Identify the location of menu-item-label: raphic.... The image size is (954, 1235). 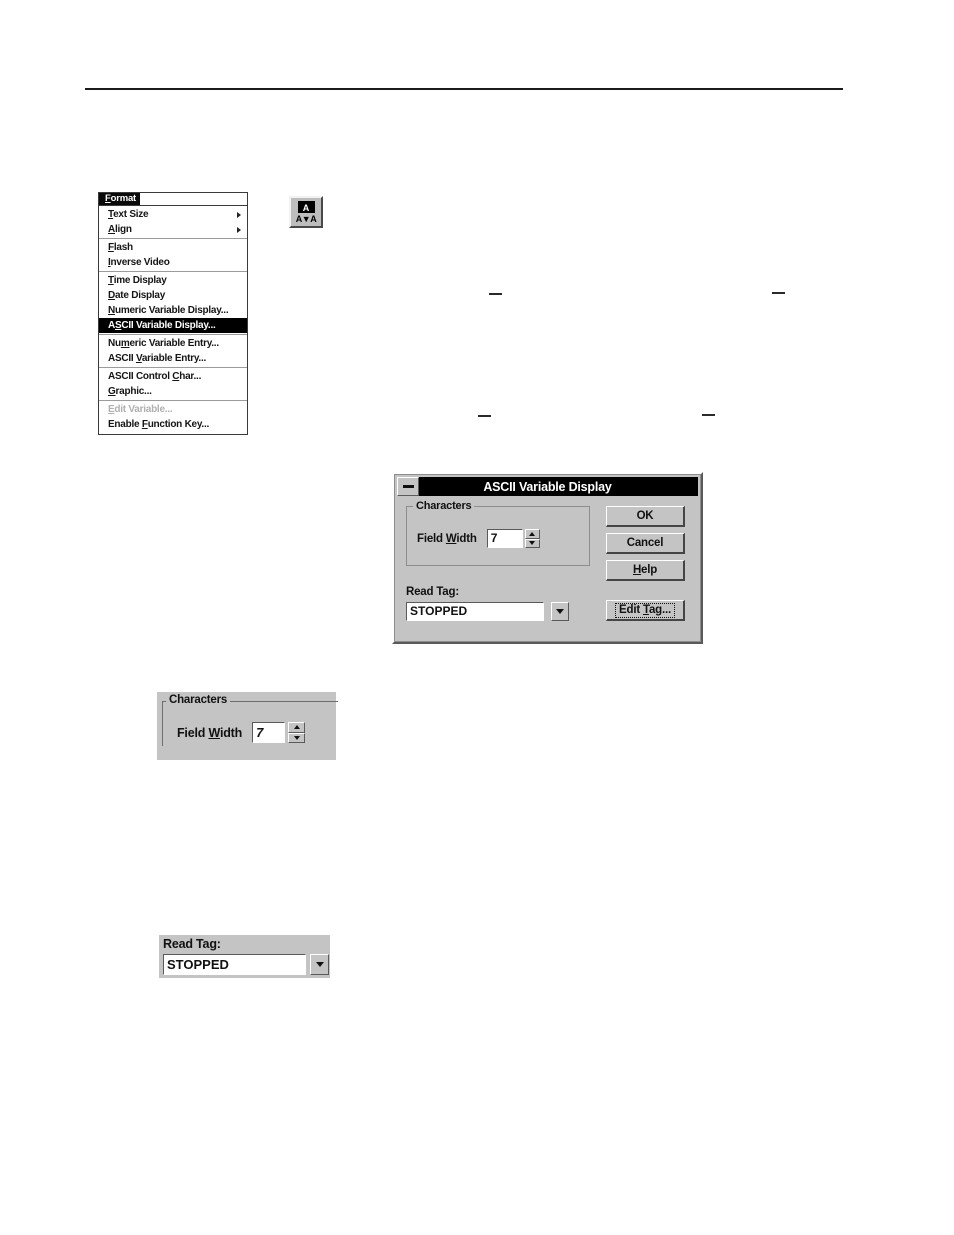
(133, 391).